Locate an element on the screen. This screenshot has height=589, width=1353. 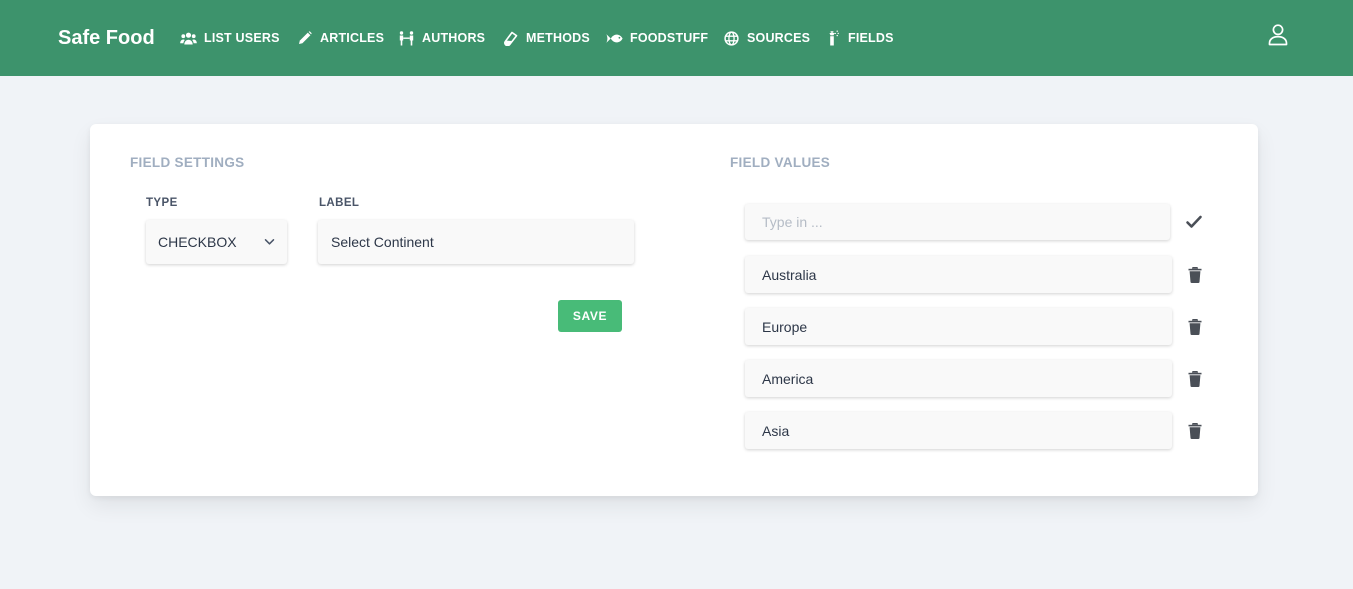
user-icon is located at coordinates (1278, 35).